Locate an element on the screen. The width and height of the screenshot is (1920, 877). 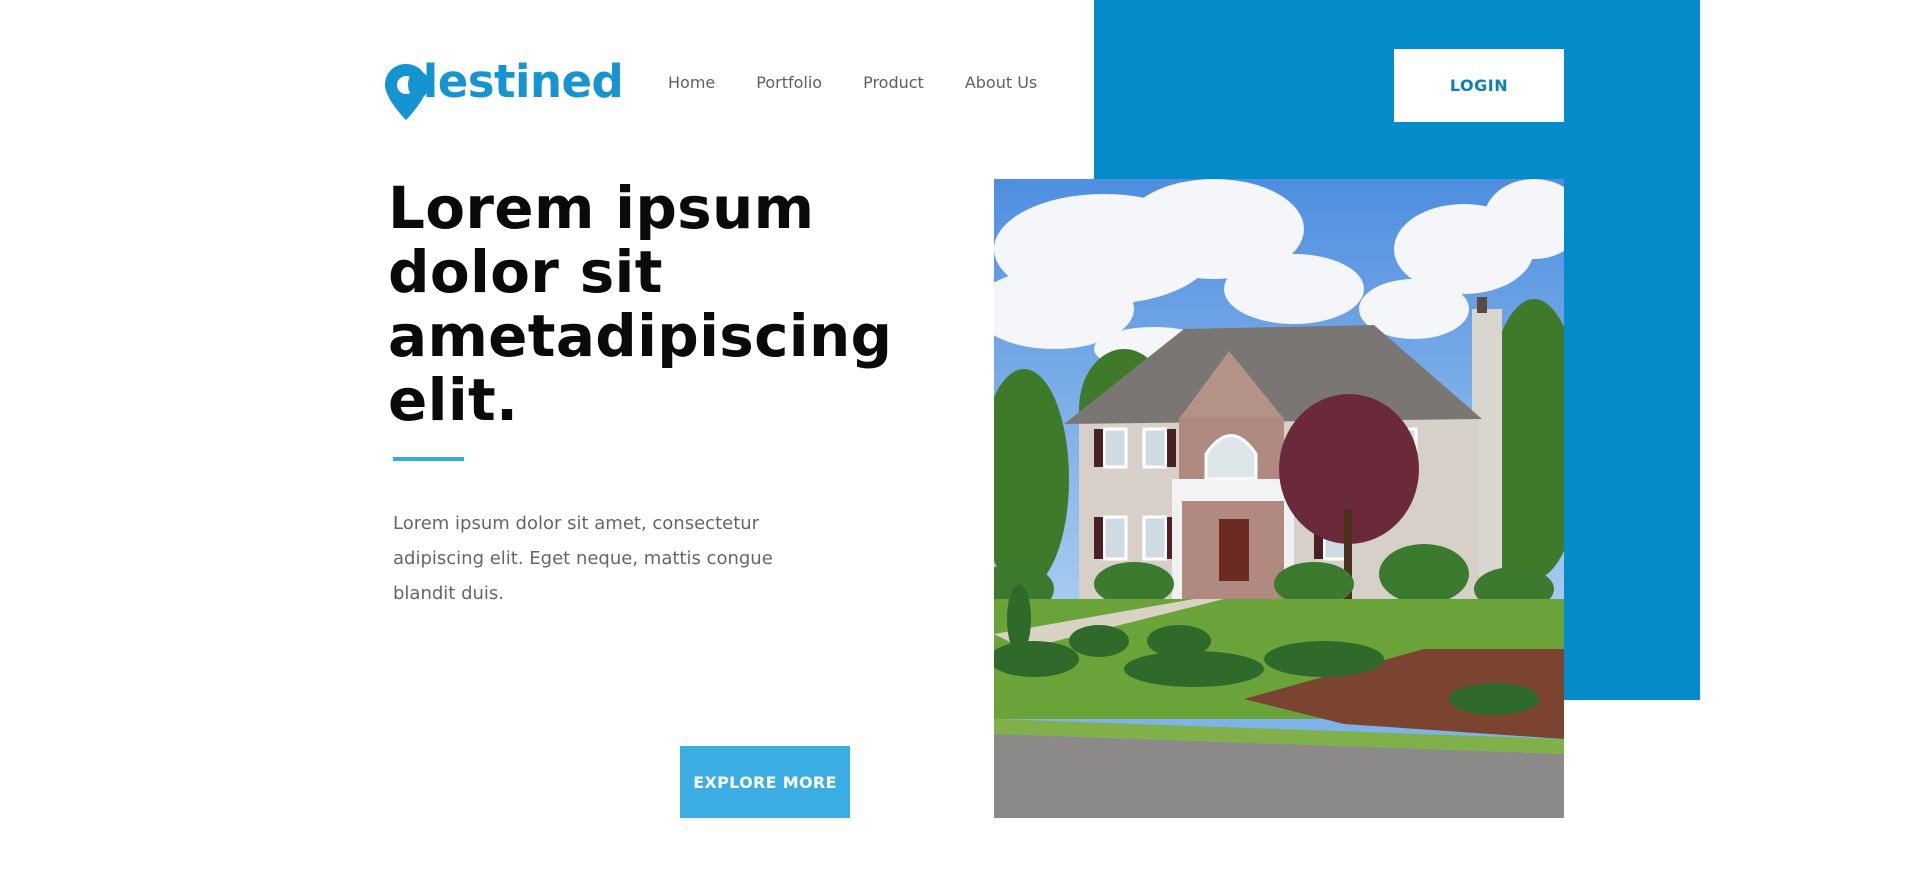
explore-more-button: EXPLORE MORE is located at coordinates (765, 782).